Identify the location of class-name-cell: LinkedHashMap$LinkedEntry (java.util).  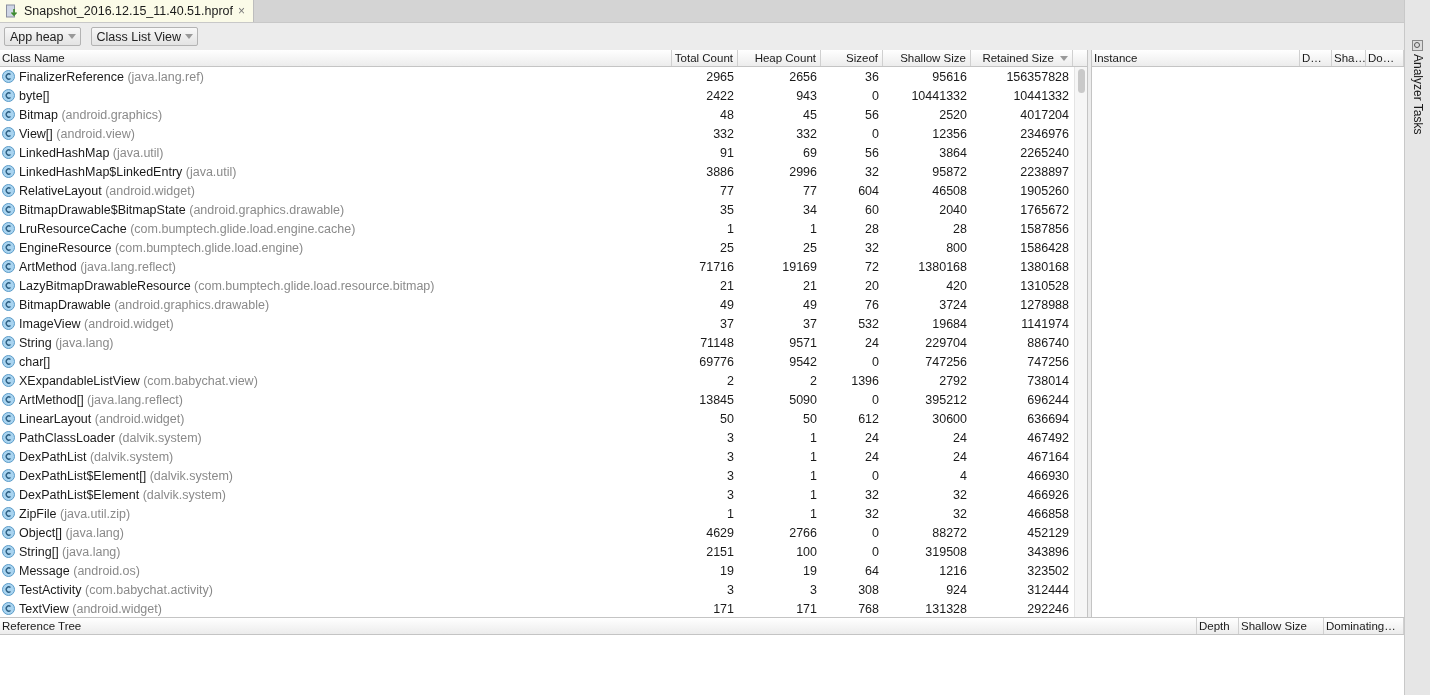
(336, 171).